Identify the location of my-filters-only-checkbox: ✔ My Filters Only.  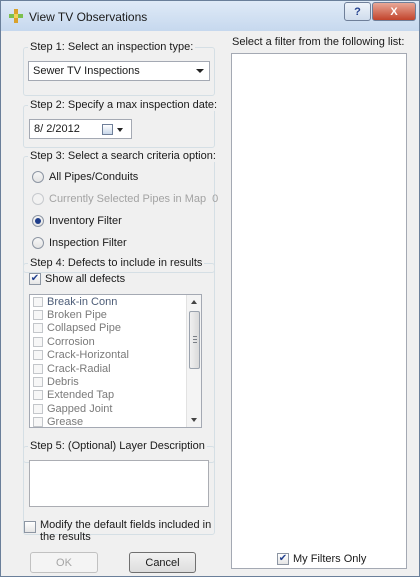
(321, 559).